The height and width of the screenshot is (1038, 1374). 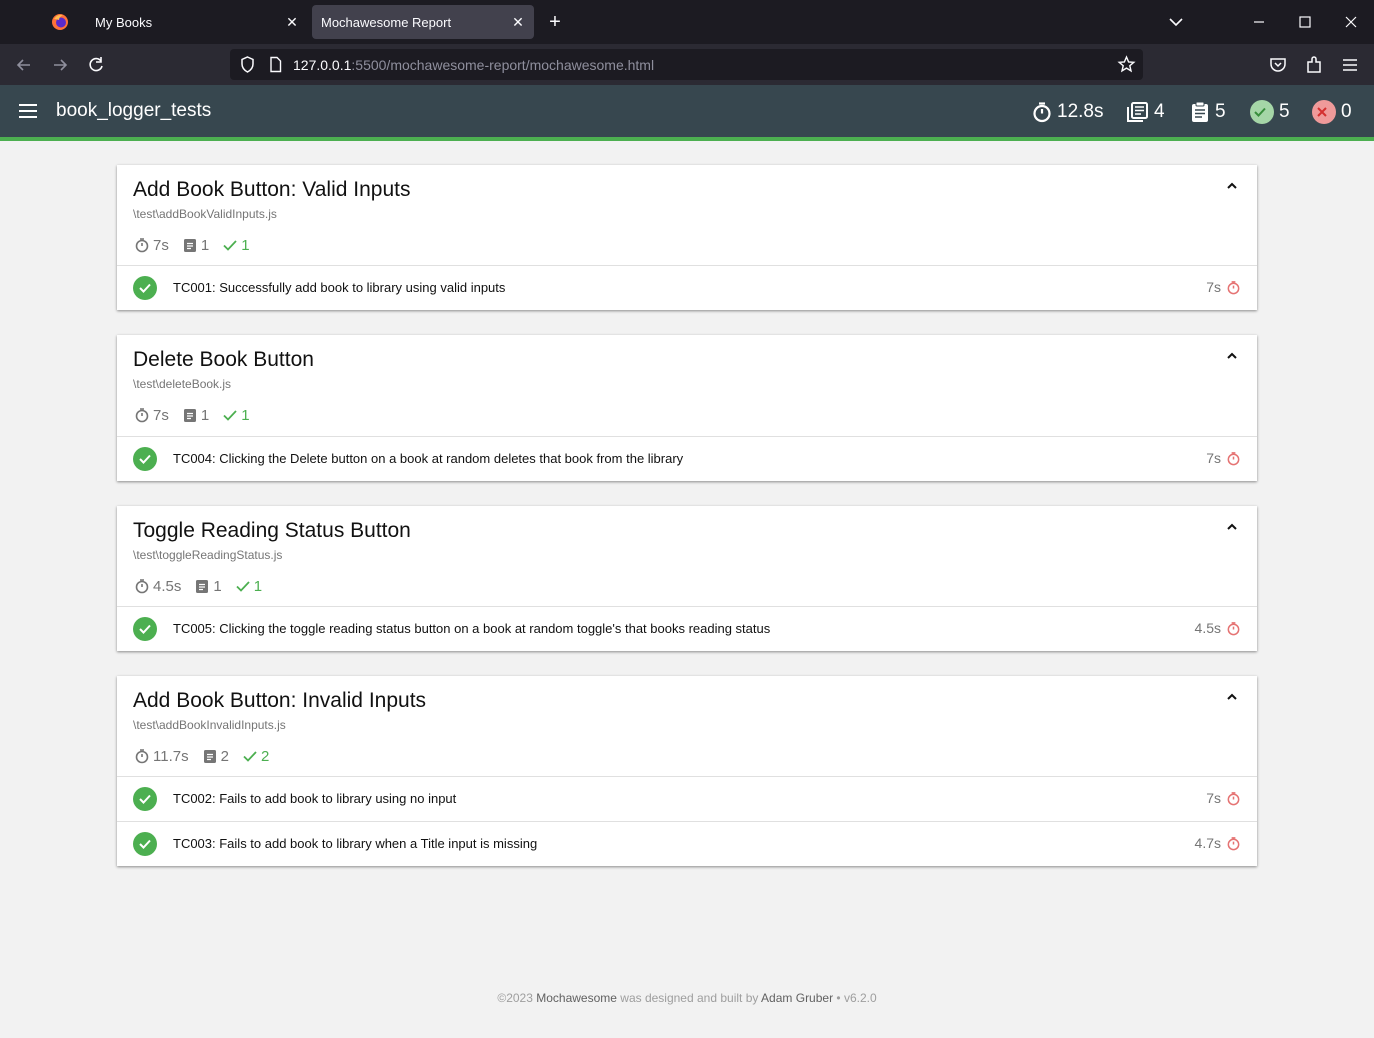 What do you see at coordinates (209, 725) in the screenshot?
I see `suite-file-path: \test\addBookInvalidInputs.js` at bounding box center [209, 725].